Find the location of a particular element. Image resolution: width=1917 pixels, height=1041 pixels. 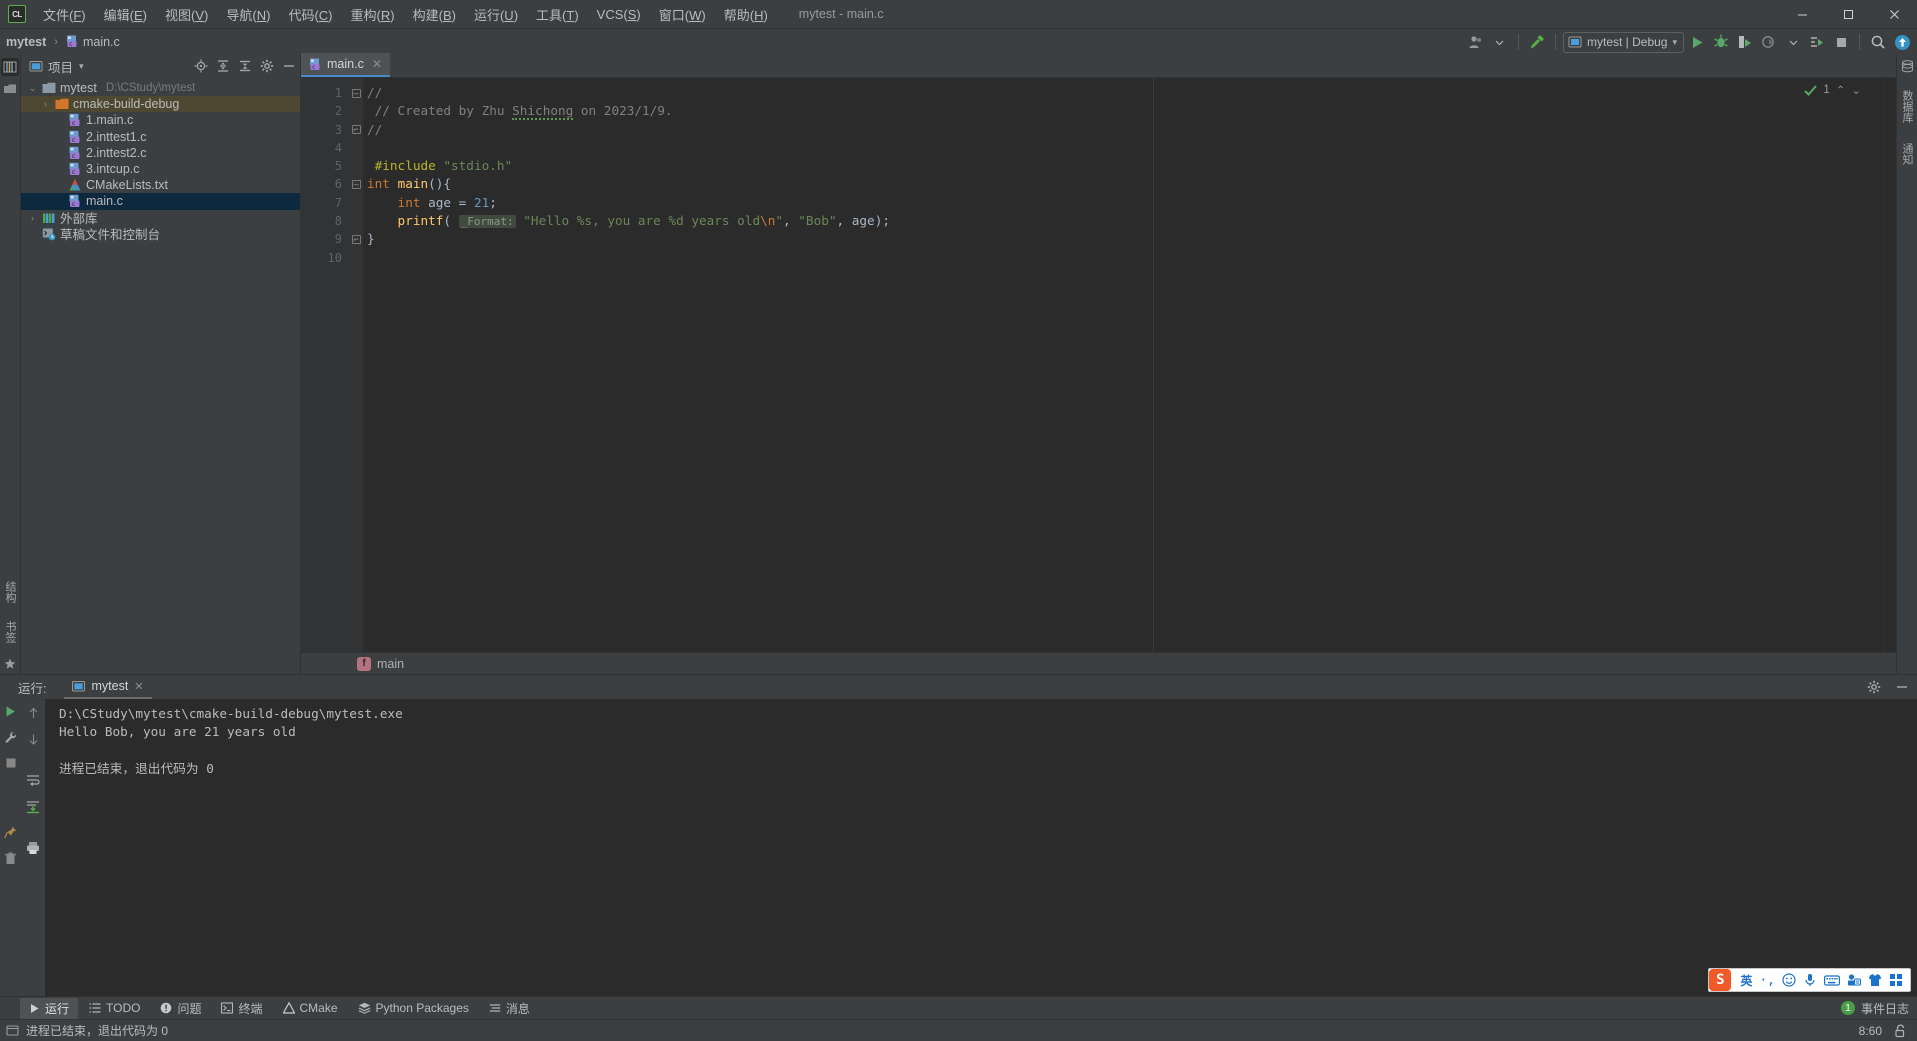

scroll-up-icon is located at coordinates (33, 713).